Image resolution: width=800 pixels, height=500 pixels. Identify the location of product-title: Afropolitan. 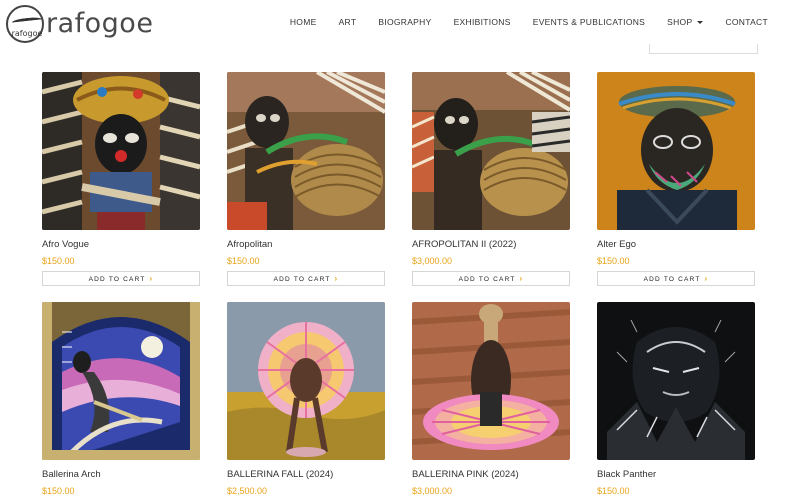
(306, 244).